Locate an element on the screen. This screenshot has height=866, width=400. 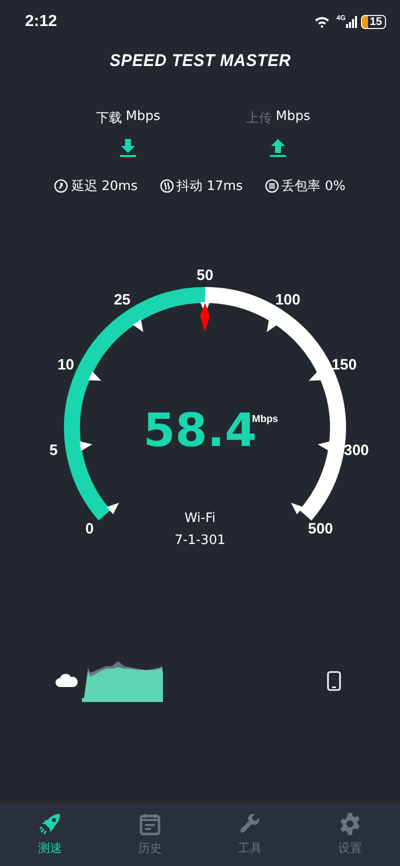
nav-tab: 工具 is located at coordinates (250, 834).